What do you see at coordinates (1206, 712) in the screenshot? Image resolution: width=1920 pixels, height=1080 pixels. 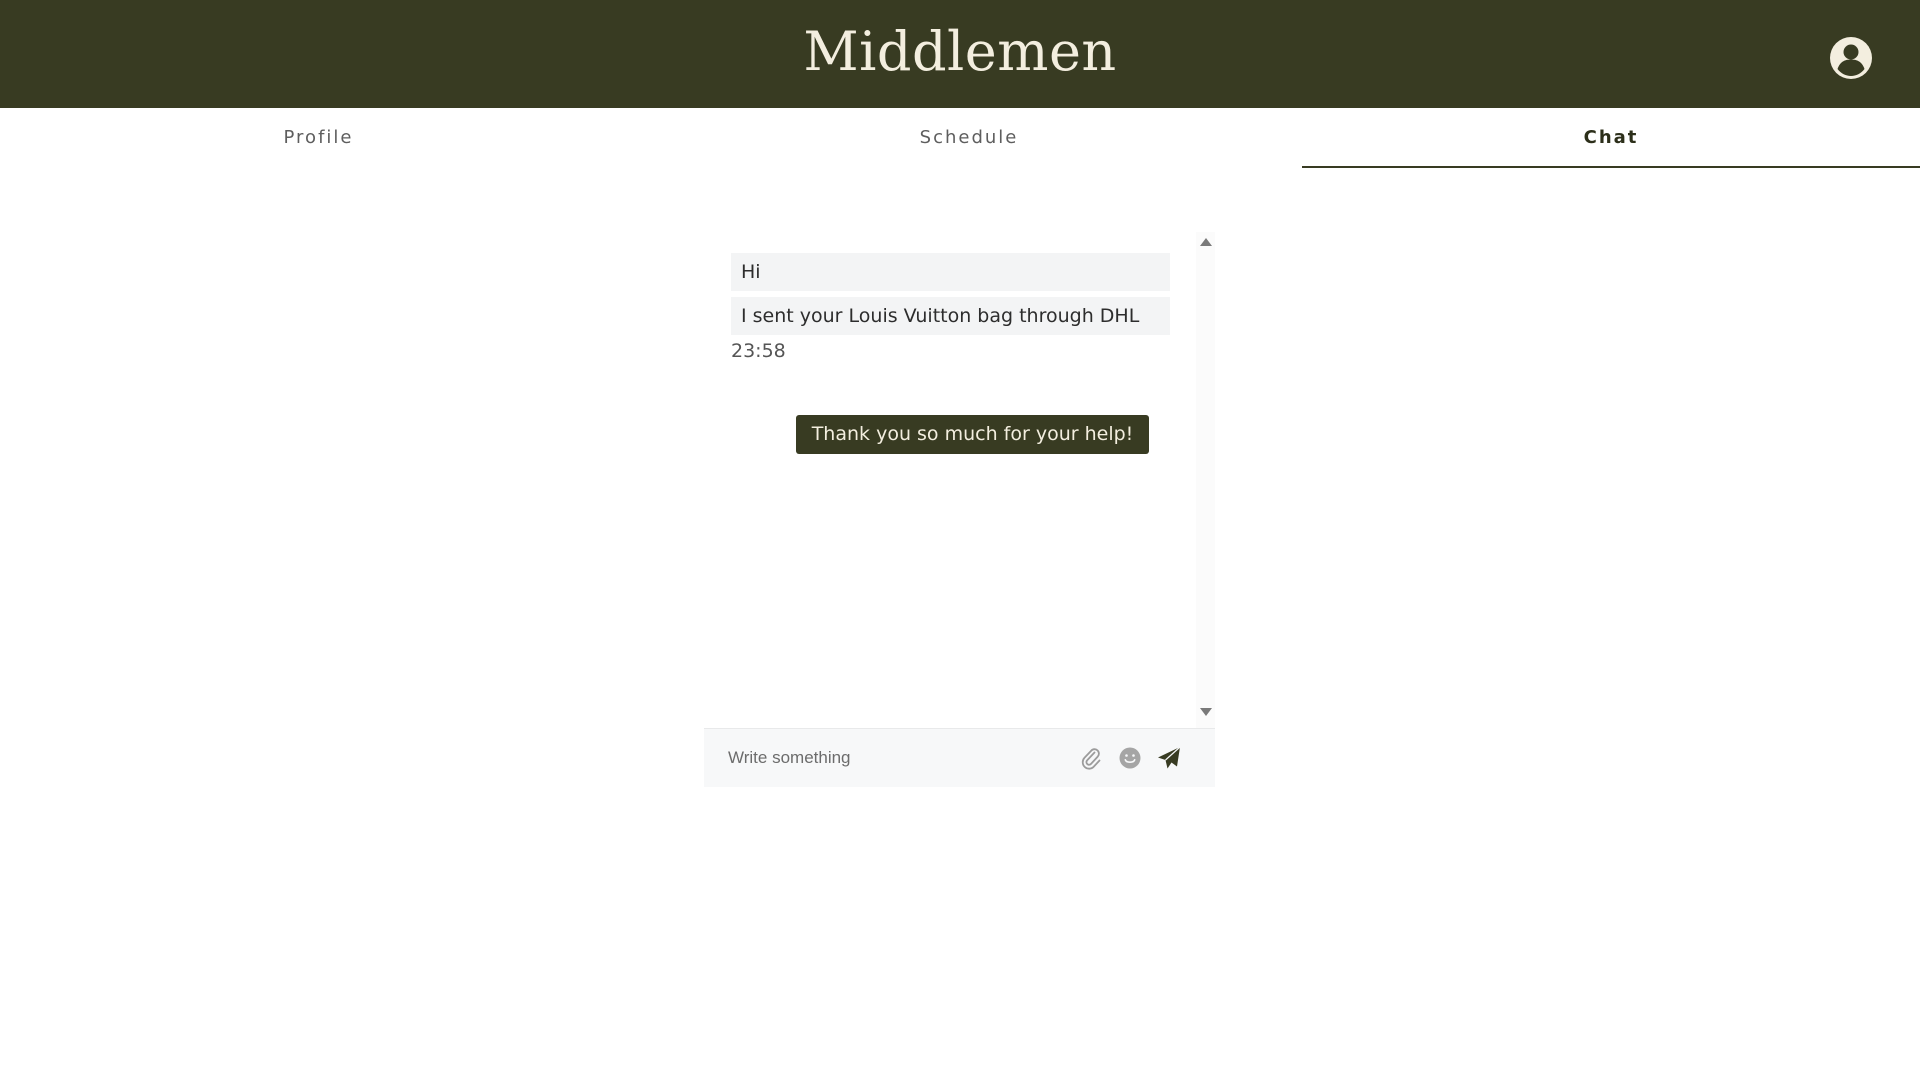 I see `scroll-down-arrow-icon` at bounding box center [1206, 712].